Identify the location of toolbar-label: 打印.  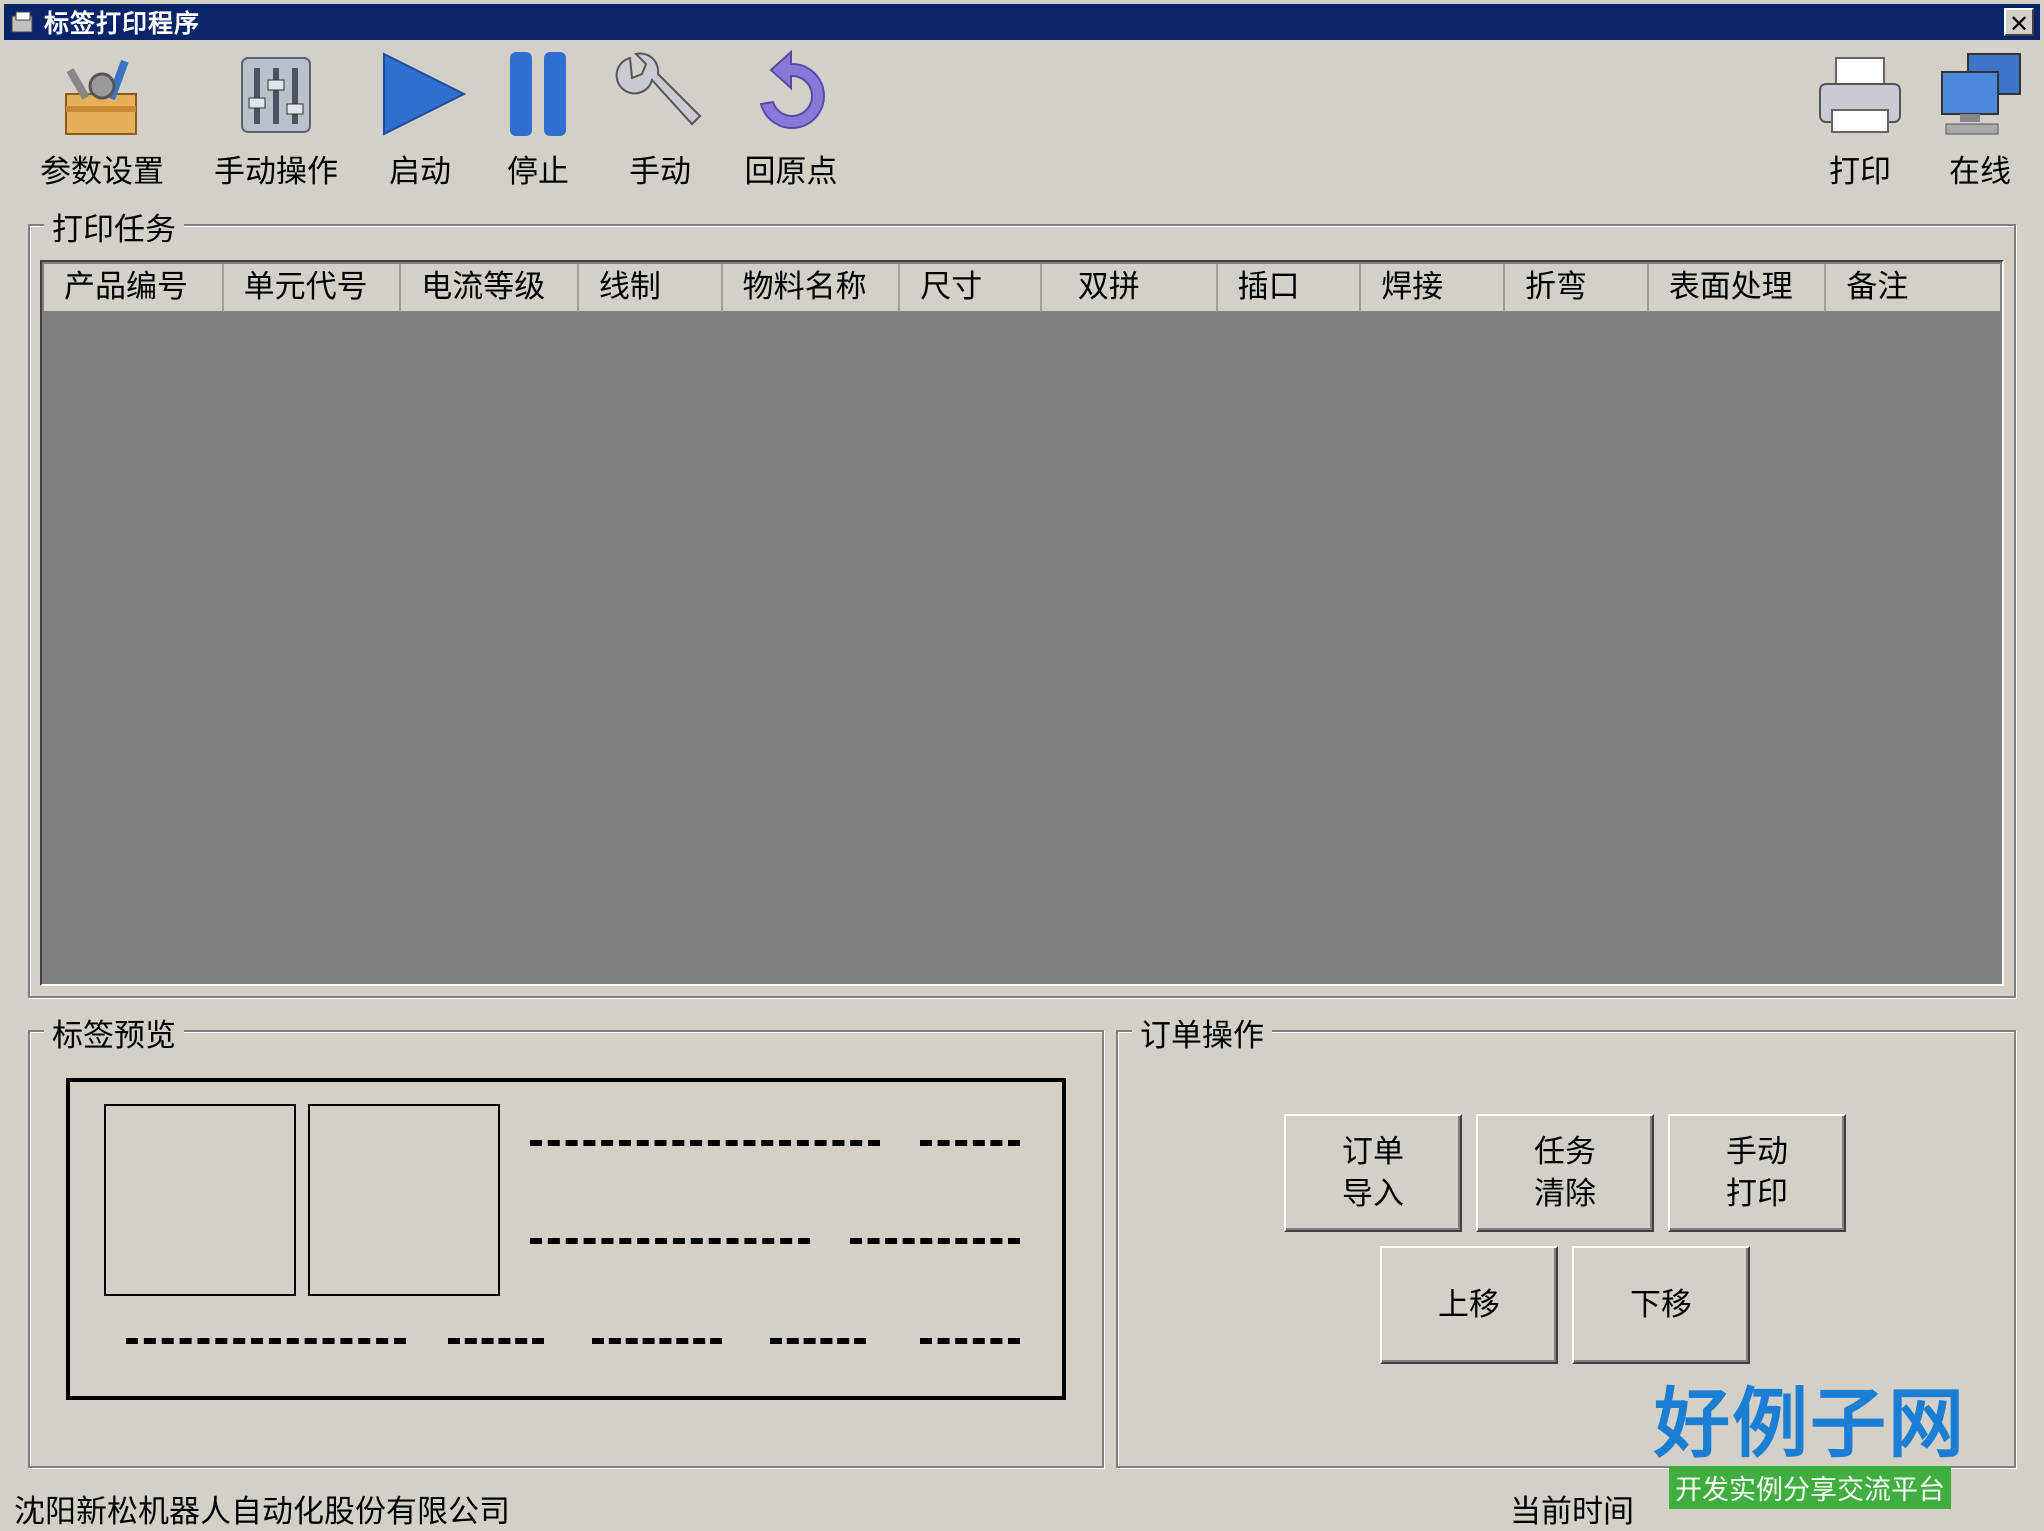
(1860, 172).